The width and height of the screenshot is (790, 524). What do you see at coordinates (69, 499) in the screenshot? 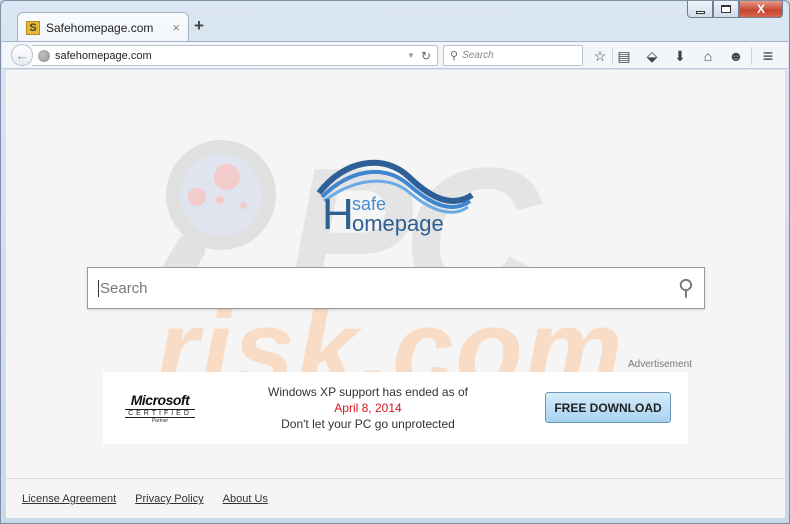
I see `license-agreement-link: License Agreement` at bounding box center [69, 499].